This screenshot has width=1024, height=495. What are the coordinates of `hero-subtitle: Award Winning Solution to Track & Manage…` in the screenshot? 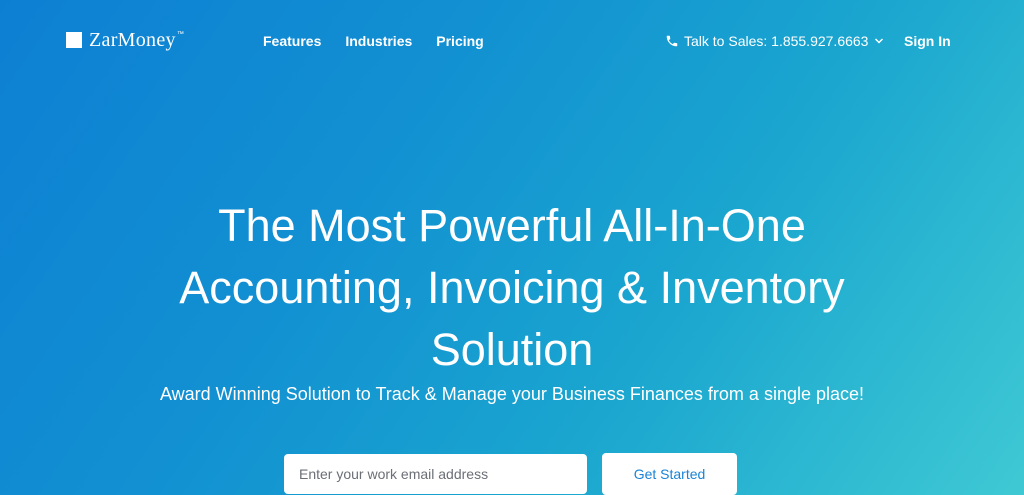 It's located at (512, 394).